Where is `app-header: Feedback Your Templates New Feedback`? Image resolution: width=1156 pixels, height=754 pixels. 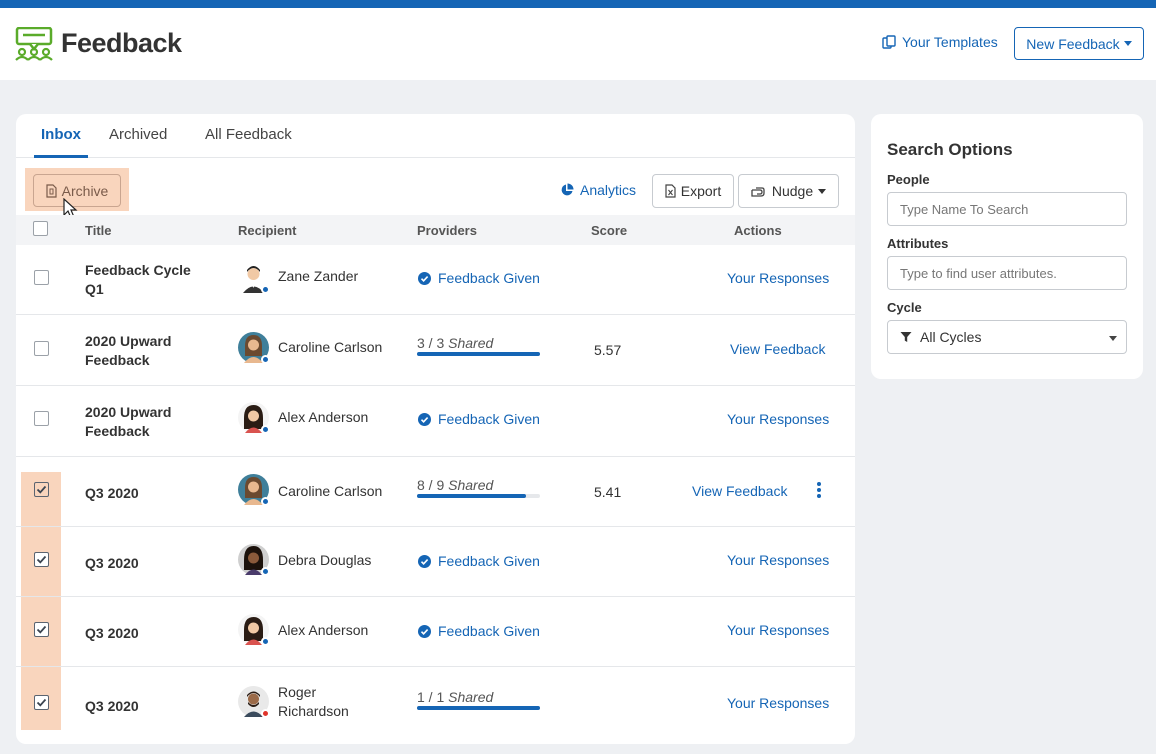 app-header: Feedback Your Templates New Feedback is located at coordinates (578, 44).